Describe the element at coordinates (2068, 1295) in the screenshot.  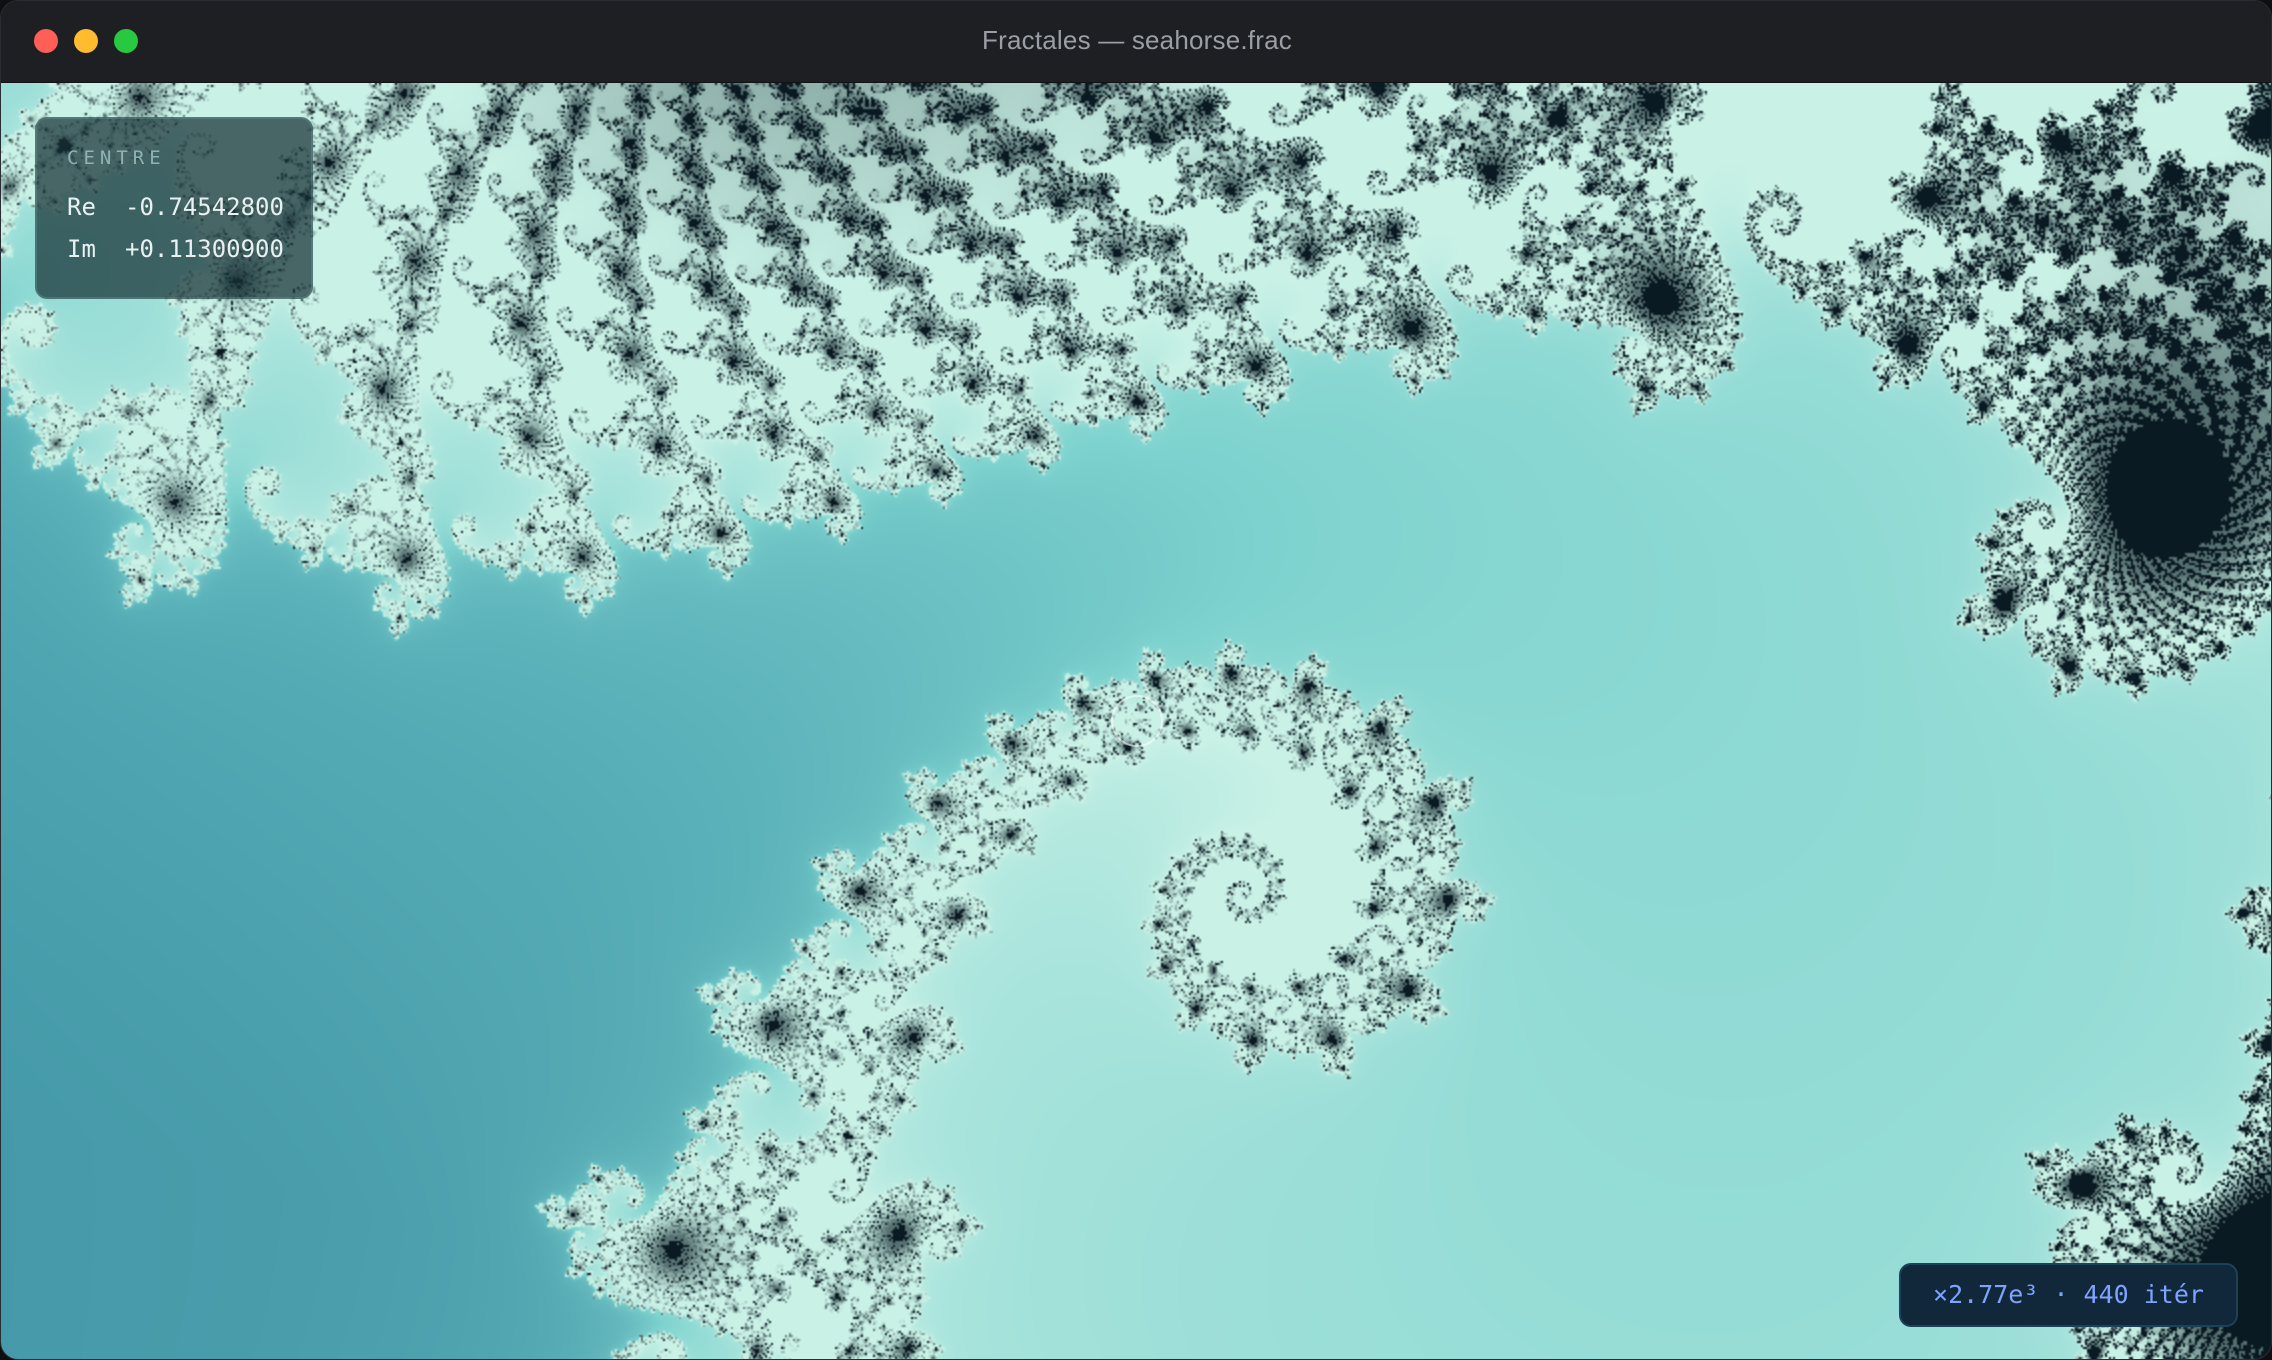
I see `zoom-iterations-badge: ×2.77e³ · 440 itér` at that location.